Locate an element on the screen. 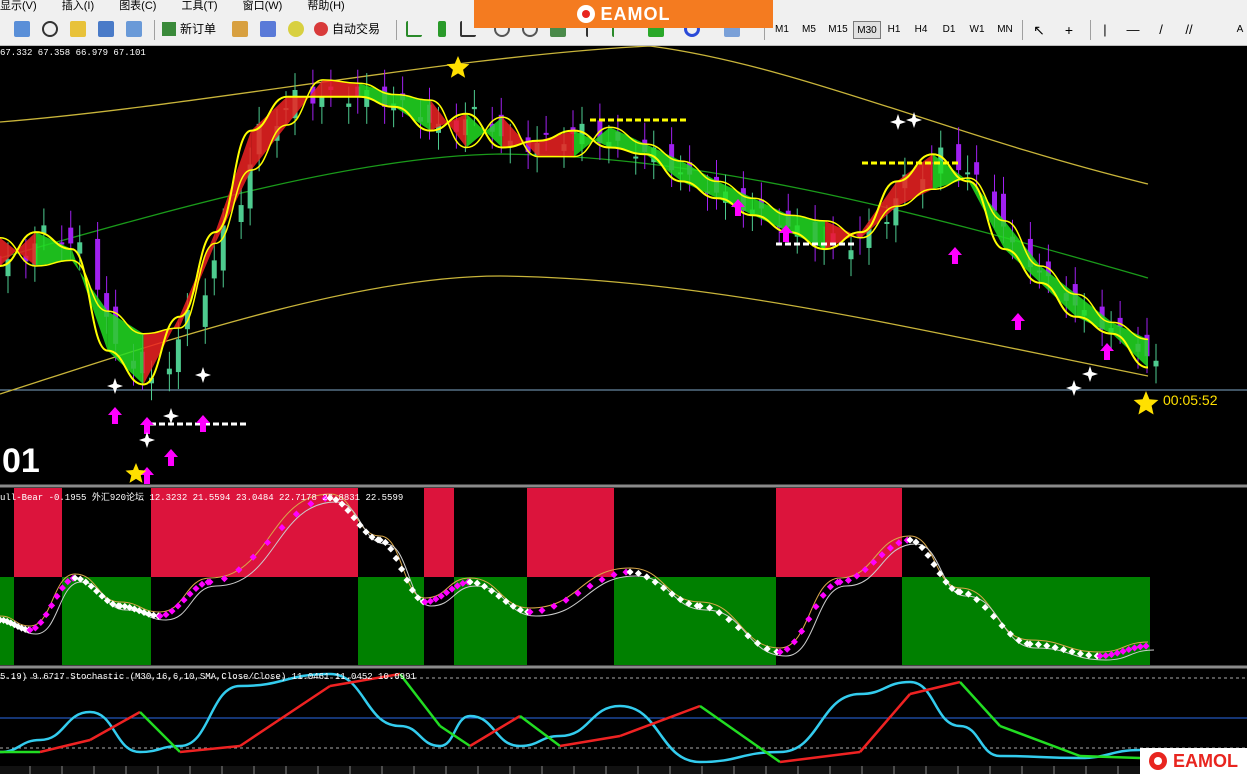 This screenshot has width=1247, height=774. horizontal-line-tool-icon: — is located at coordinates (1133, 30).